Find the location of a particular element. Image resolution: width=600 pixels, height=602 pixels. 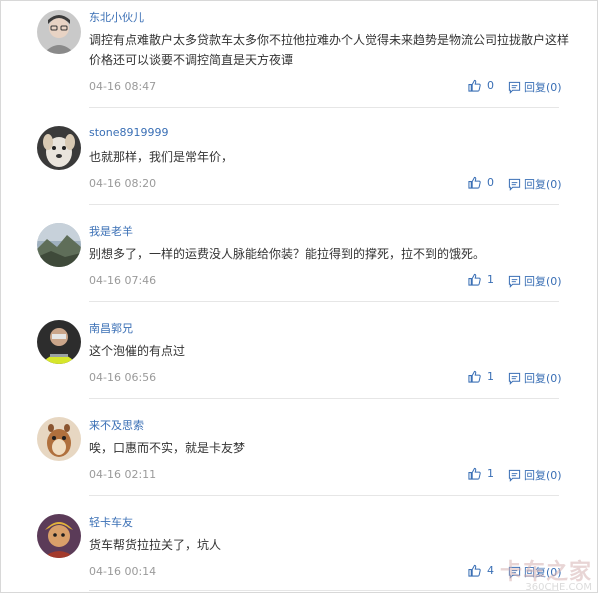

site-watermark: 卡车之家 360CHE.COM is located at coordinates (546, 573).